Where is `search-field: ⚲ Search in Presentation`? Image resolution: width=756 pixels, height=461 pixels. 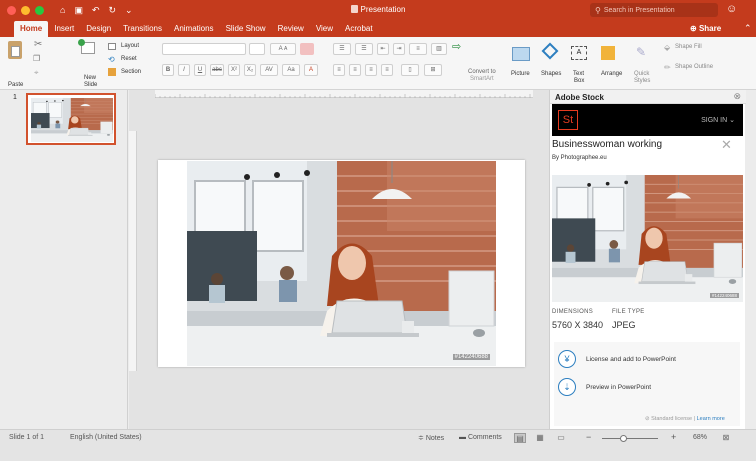 search-field: ⚲ Search in Presentation is located at coordinates (654, 10).